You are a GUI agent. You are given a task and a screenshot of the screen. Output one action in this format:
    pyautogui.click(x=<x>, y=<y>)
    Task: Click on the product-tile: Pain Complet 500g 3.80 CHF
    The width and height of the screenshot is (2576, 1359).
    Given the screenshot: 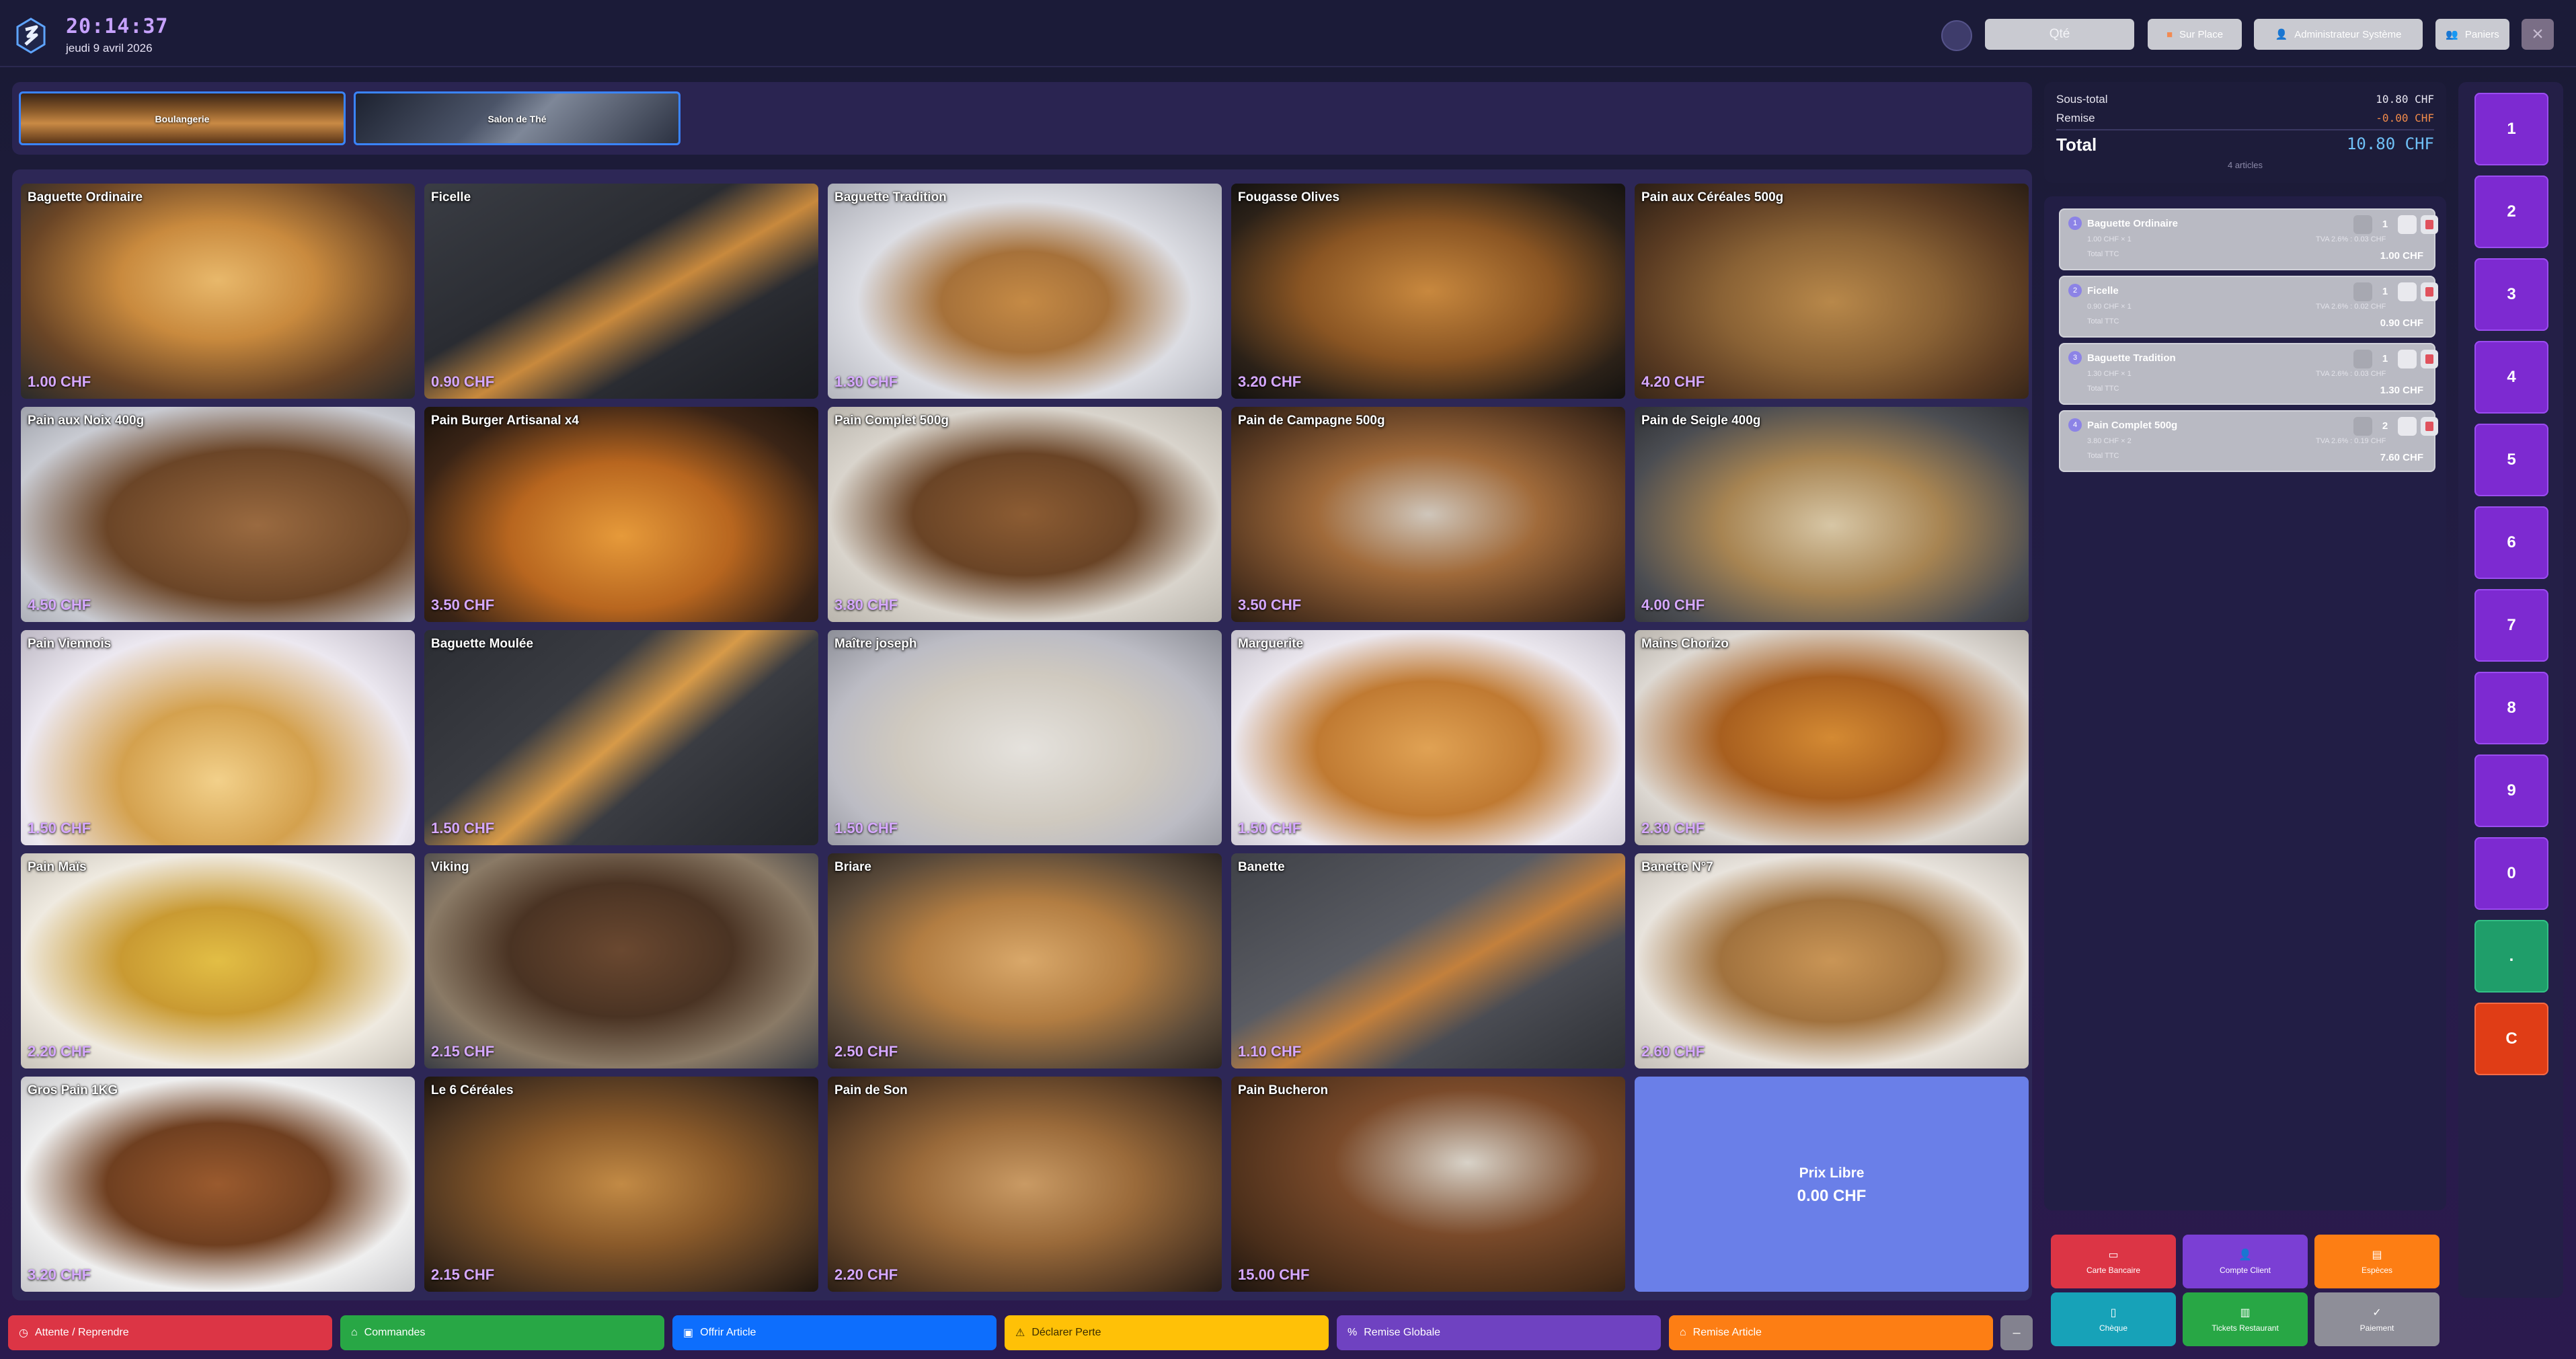 What is the action you would take?
    pyautogui.click(x=1025, y=514)
    